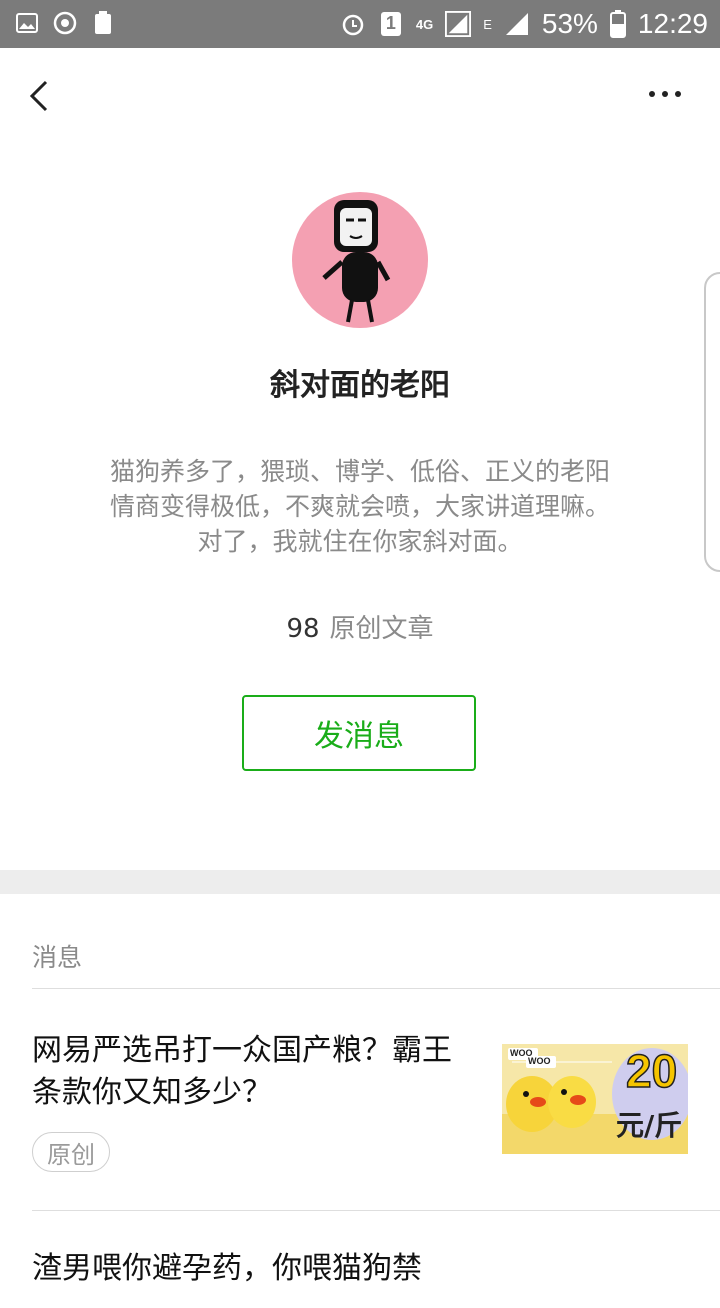  Describe the element at coordinates (65, 23) in the screenshot. I see `sync-icon` at that location.